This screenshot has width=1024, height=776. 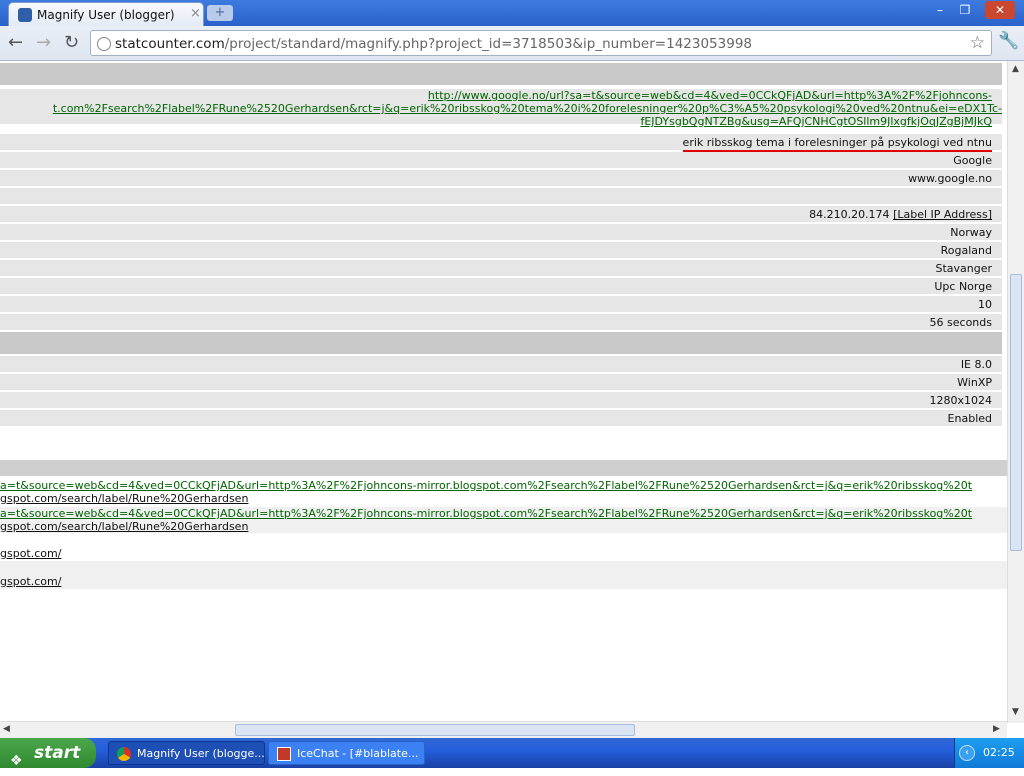 What do you see at coordinates (971, 232) in the screenshot?
I see `country-value: Norway` at bounding box center [971, 232].